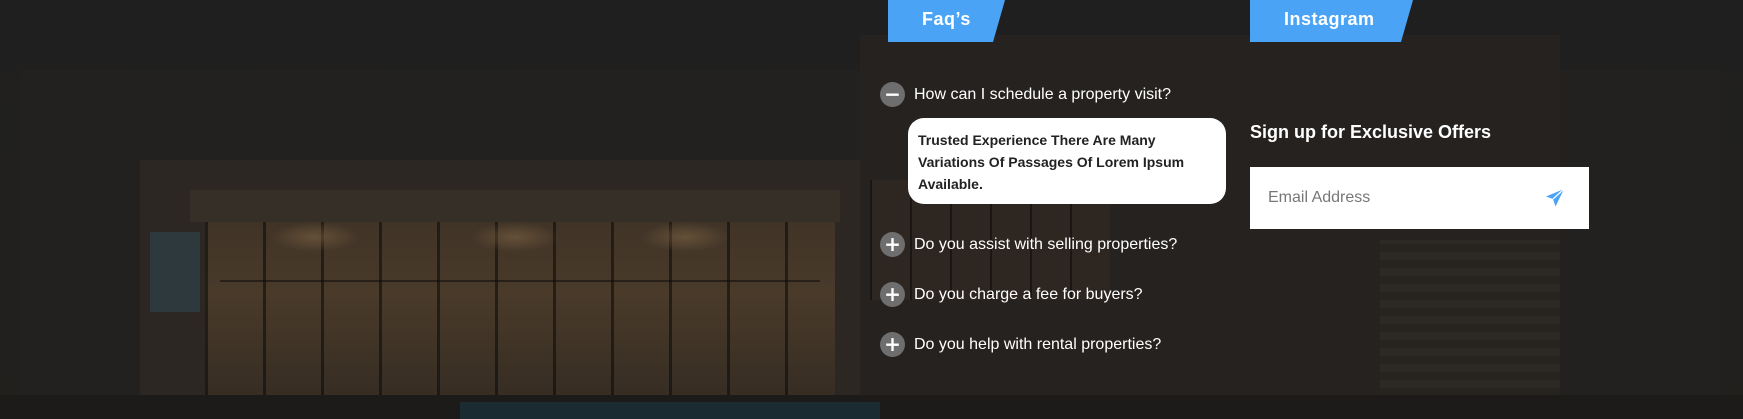 This screenshot has width=1743, height=419. I want to click on email-input, so click(1390, 198).